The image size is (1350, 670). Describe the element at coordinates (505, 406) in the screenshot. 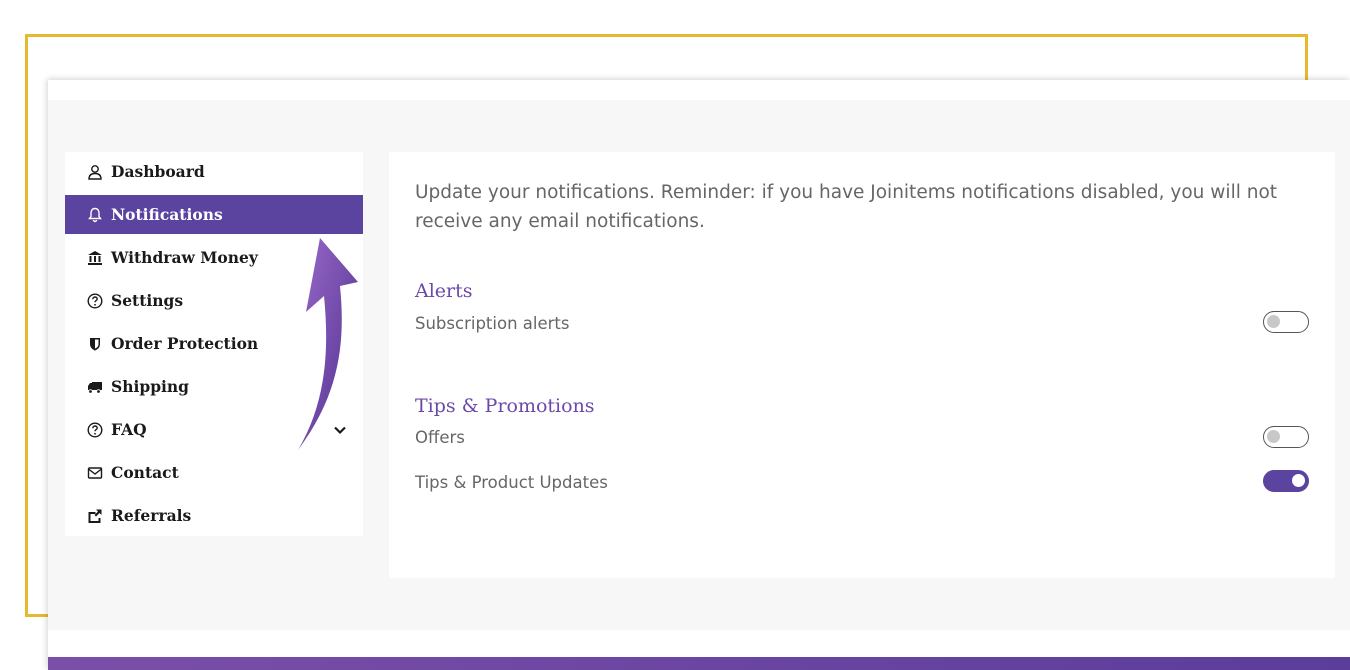

I see `section-title-tips-promotions: Tips & Promotions` at that location.